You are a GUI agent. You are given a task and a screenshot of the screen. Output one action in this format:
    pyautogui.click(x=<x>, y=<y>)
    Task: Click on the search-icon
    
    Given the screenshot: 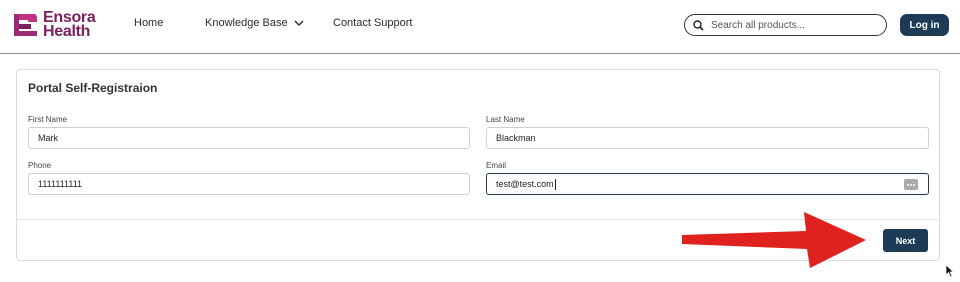 What is the action you would take?
    pyautogui.click(x=698, y=25)
    